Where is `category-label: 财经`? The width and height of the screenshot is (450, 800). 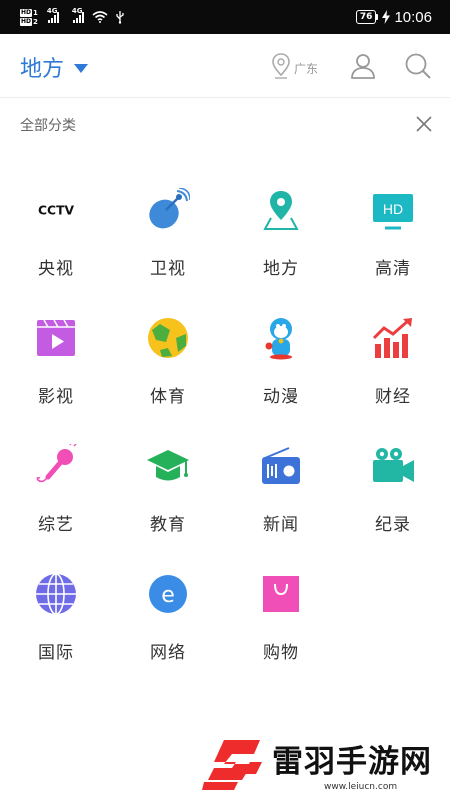
category-label: 财经 is located at coordinates (393, 397).